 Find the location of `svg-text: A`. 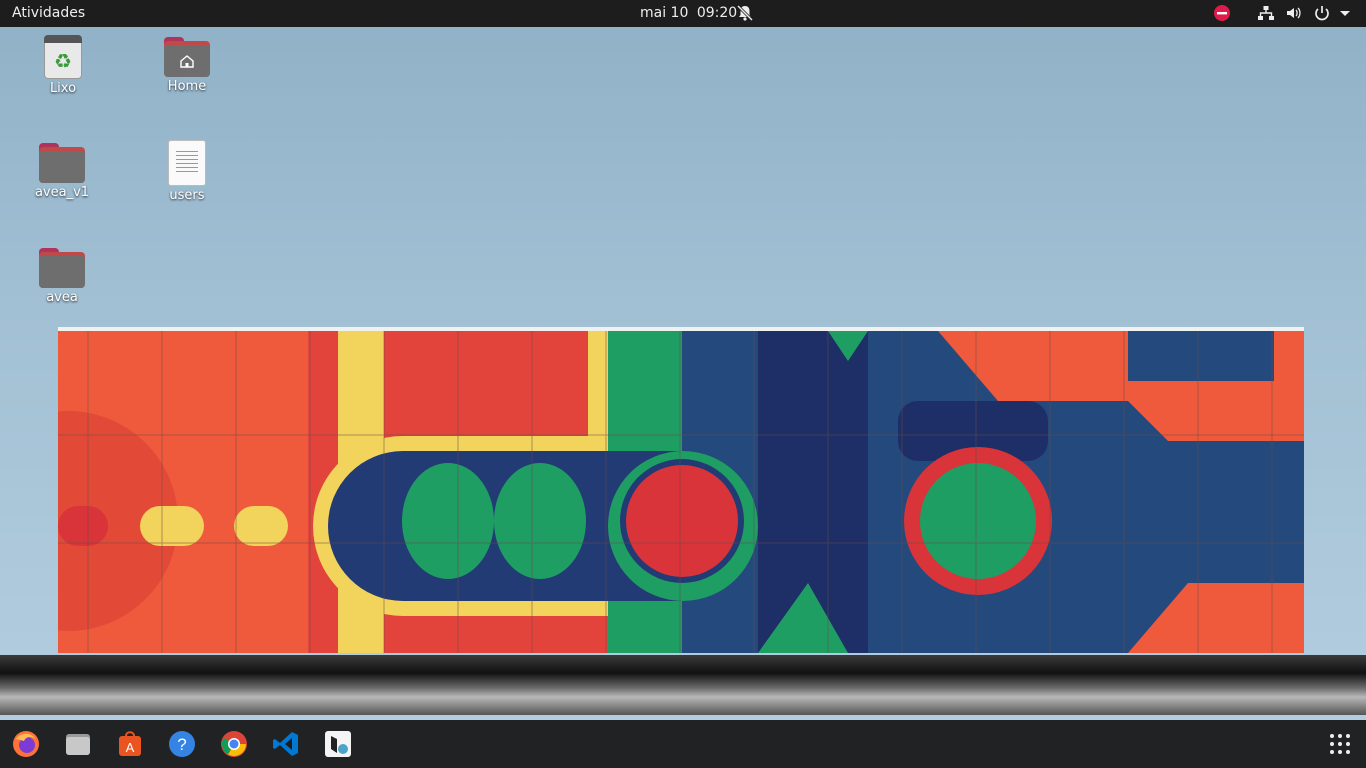

svg-text: A is located at coordinates (130, 747).